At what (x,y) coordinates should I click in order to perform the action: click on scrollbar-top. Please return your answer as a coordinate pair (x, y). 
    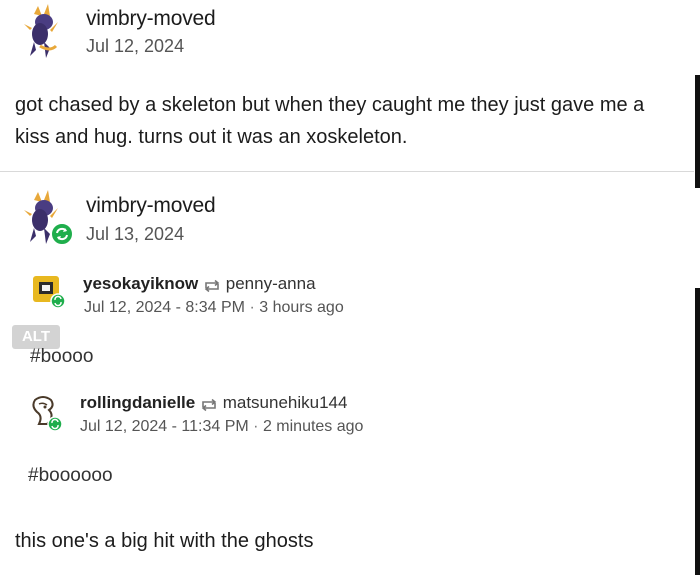
    Looking at the image, I should click on (697, 131).